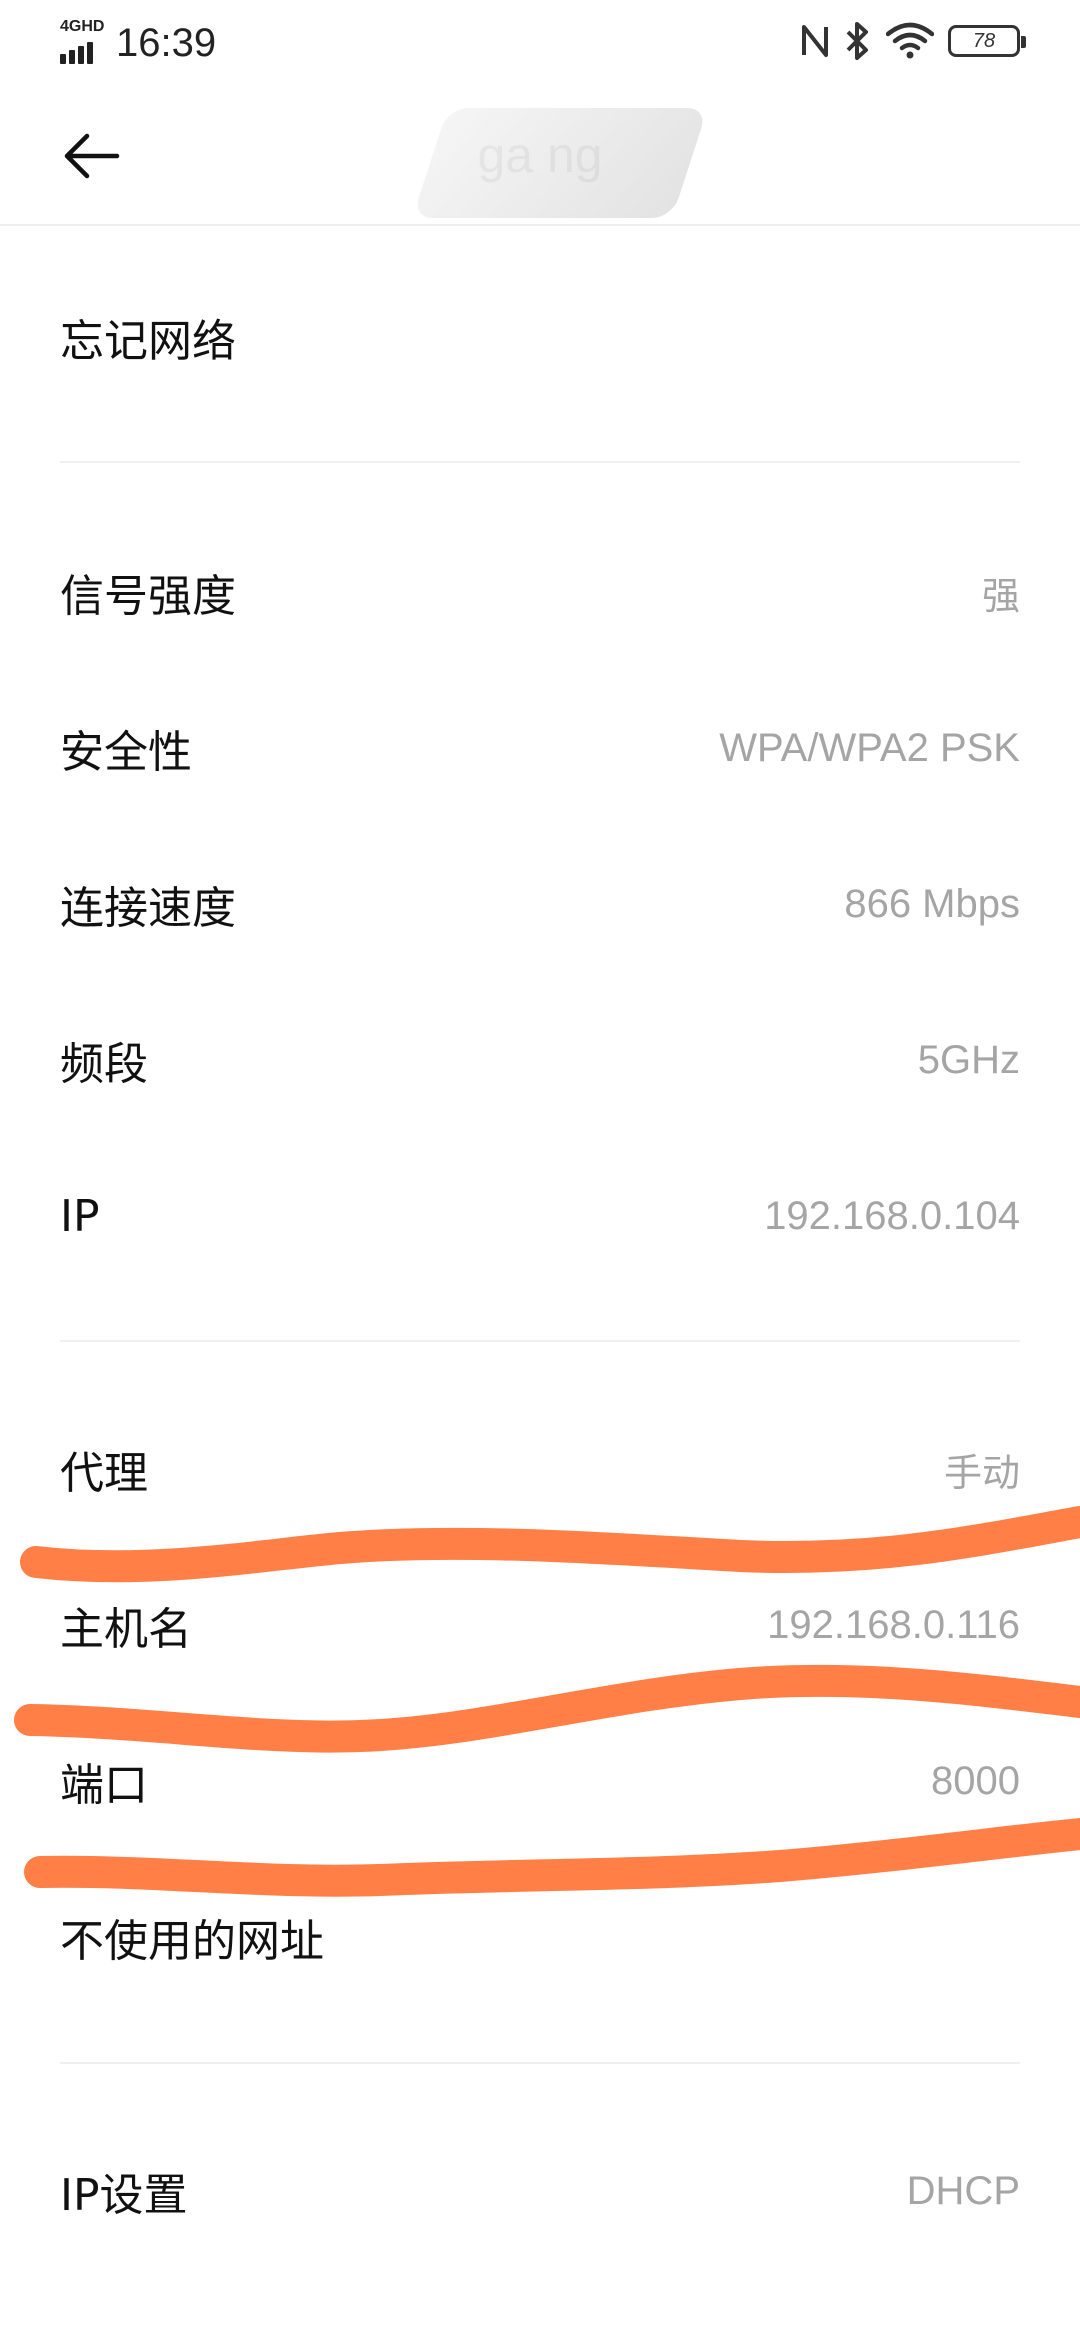 The height and width of the screenshot is (2340, 1080). What do you see at coordinates (540, 748) in the screenshot?
I see `security-row: 安全性 WPA/WPA2 PSK` at bounding box center [540, 748].